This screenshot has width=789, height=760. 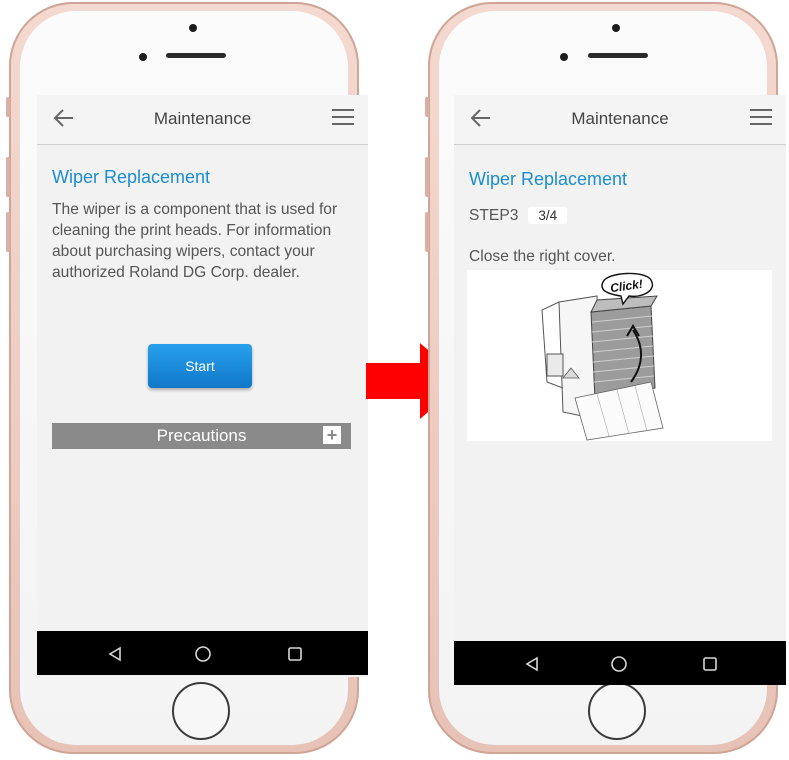 What do you see at coordinates (617, 711) in the screenshot?
I see `right-phone-home-button` at bounding box center [617, 711].